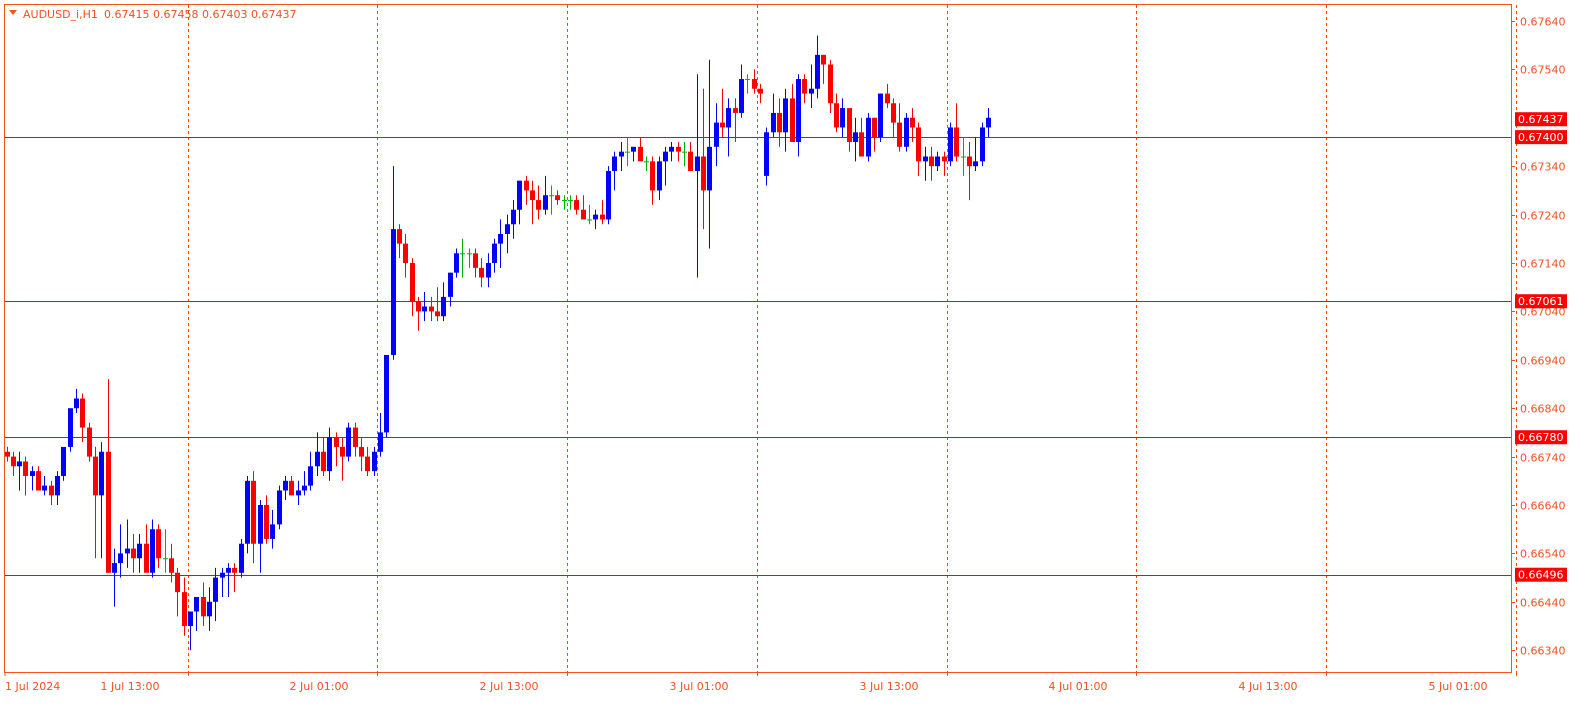 The width and height of the screenshot is (1586, 711). Describe the element at coordinates (1543, 651) in the screenshot. I see `price-tick-label: 0.66340` at that location.